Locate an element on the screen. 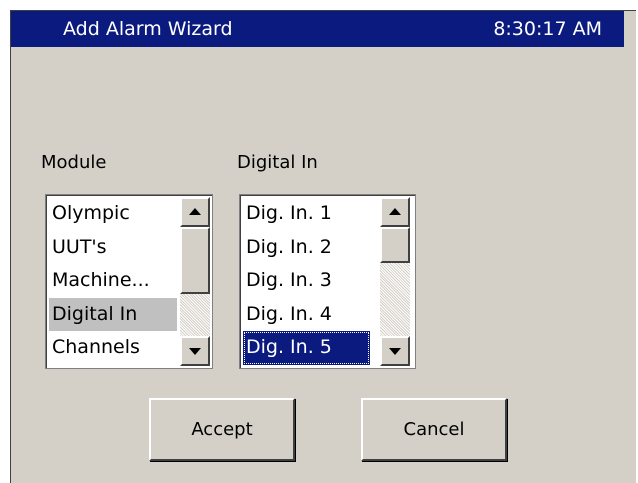  module-scrollbar is located at coordinates (195, 281).